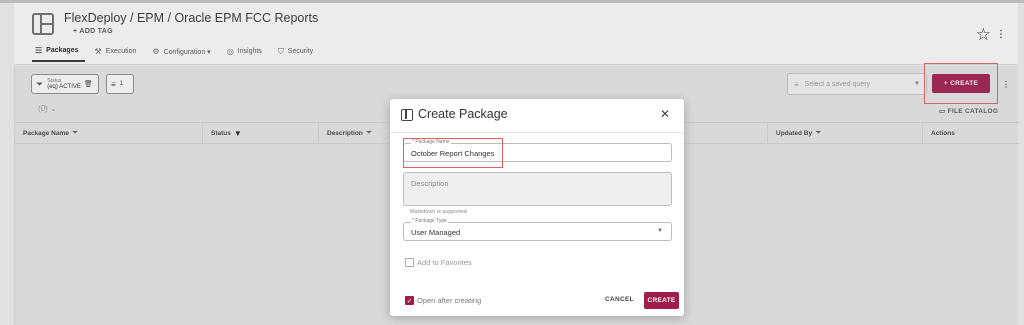 The image size is (1024, 325). I want to click on add-to-favorites-label: Add to Favorites, so click(444, 262).